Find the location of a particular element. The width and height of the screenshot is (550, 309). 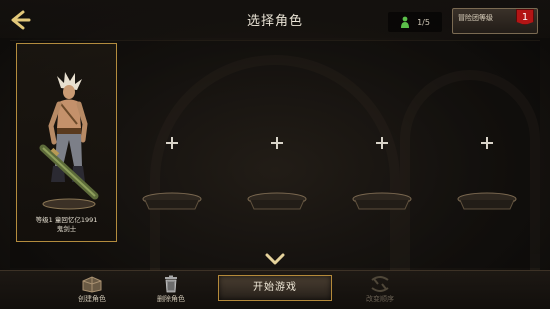

character-info: 等级1 童回忆亿1991 鬼剑士 is located at coordinates (66, 225).